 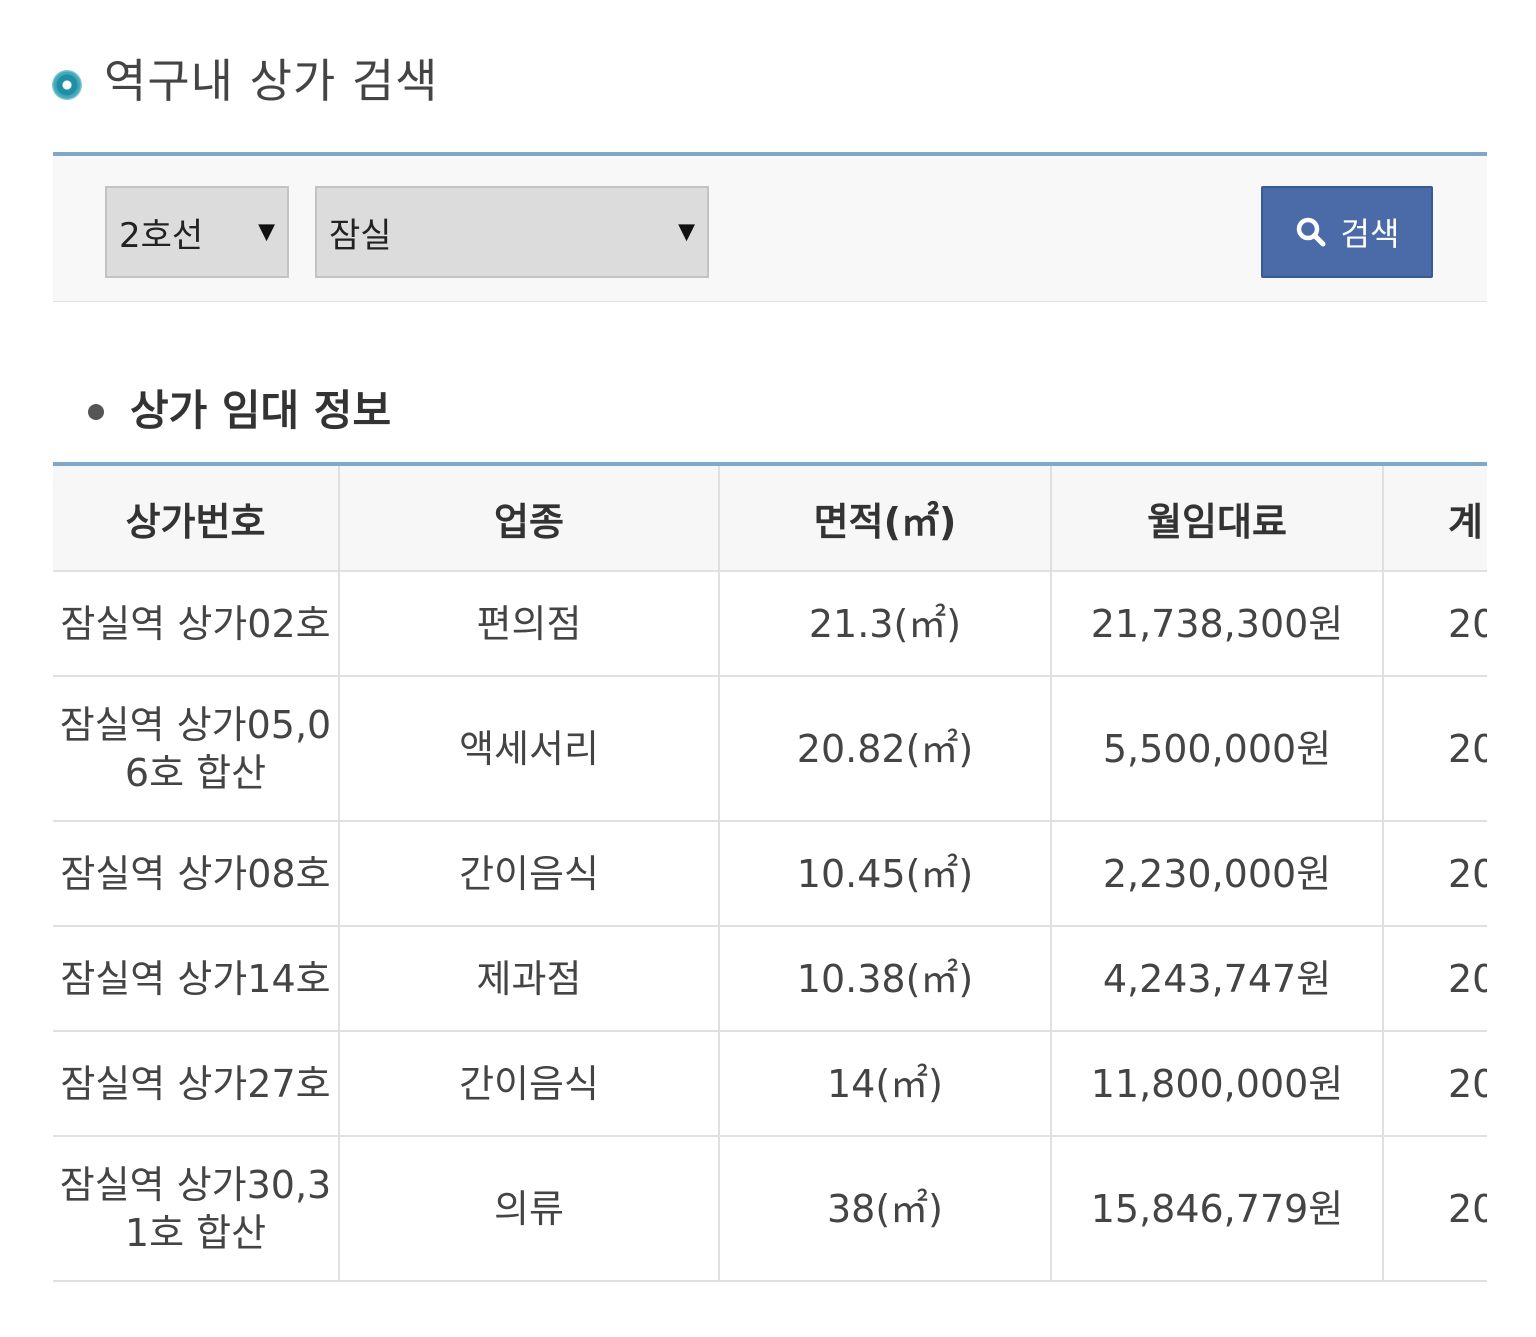 What do you see at coordinates (196, 1209) in the screenshot?
I see `cell-shop-number: 잠실역 상가30,31호 합산` at bounding box center [196, 1209].